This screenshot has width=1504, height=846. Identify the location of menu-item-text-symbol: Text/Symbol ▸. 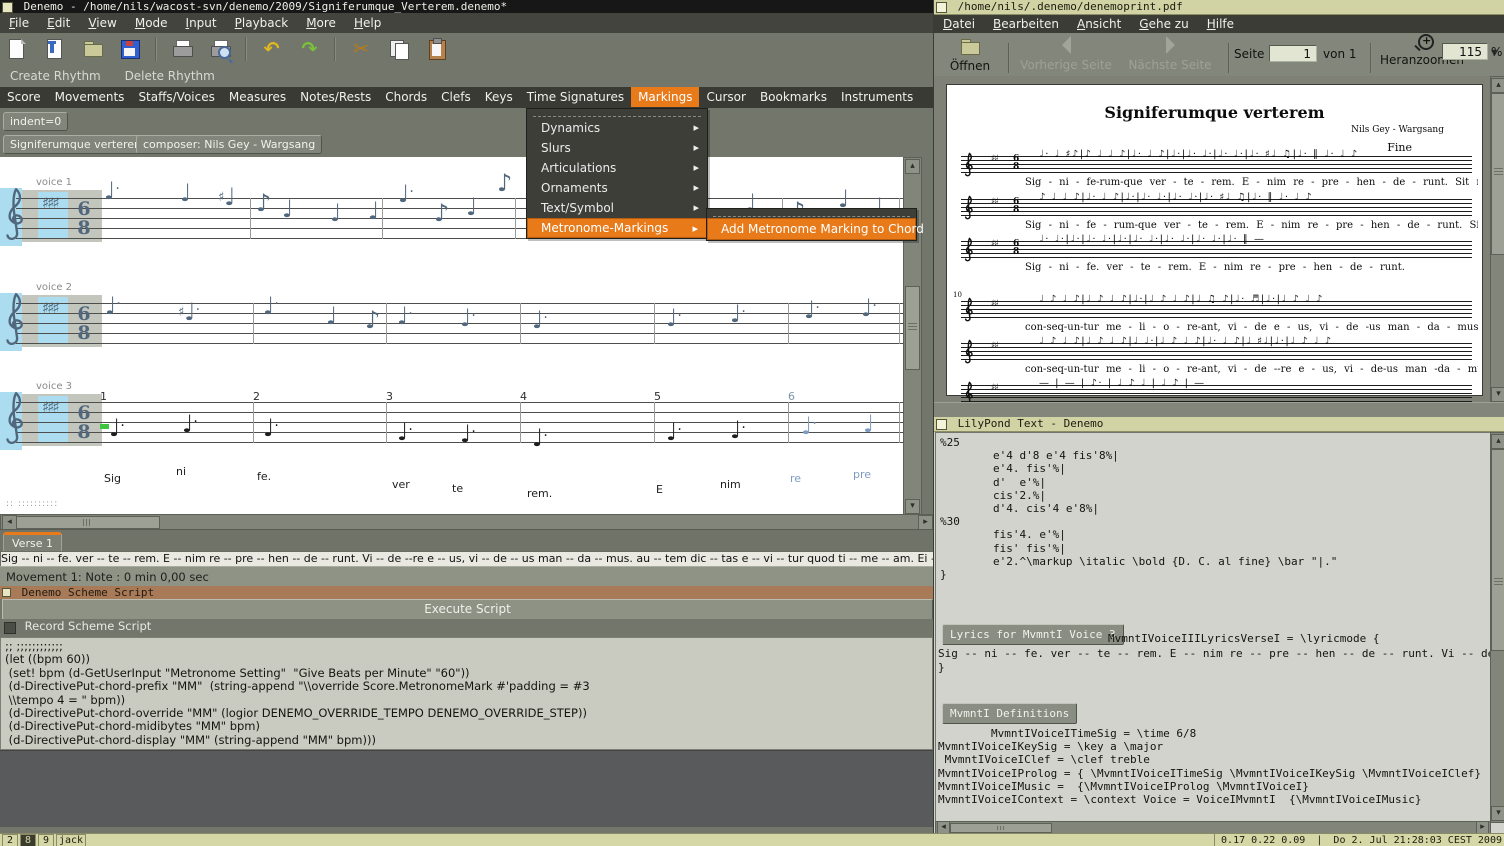
(617, 208).